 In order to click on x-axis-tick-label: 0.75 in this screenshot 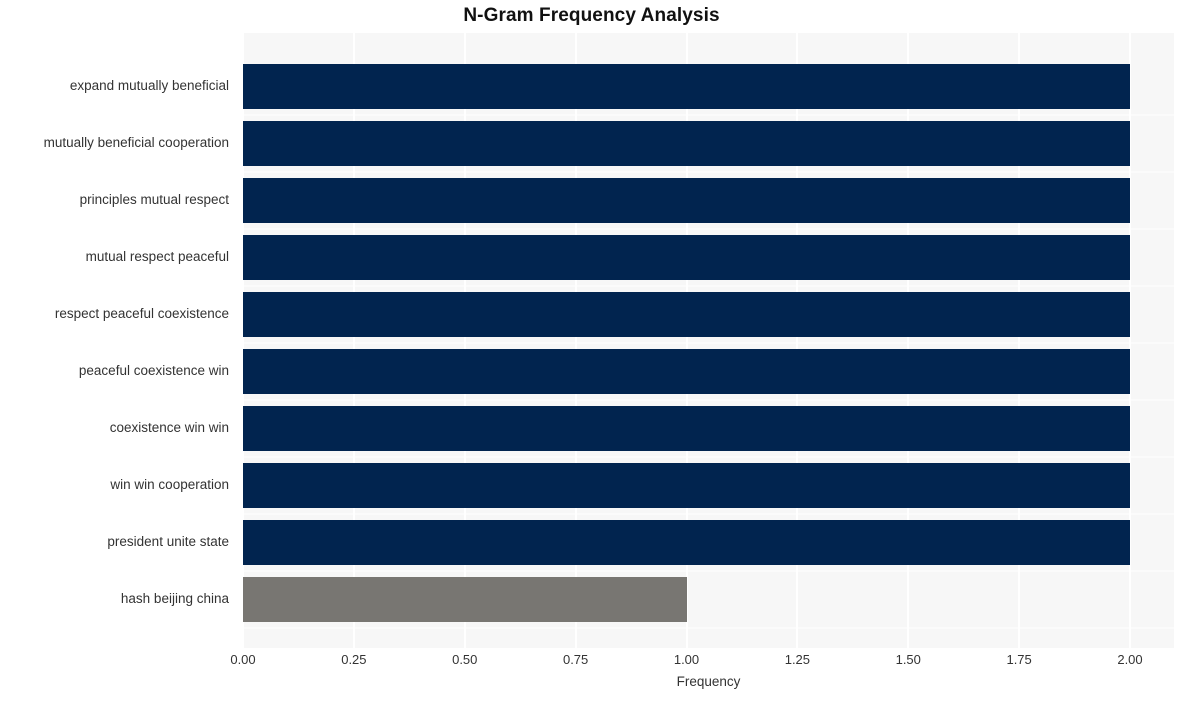, I will do `click(575, 659)`.